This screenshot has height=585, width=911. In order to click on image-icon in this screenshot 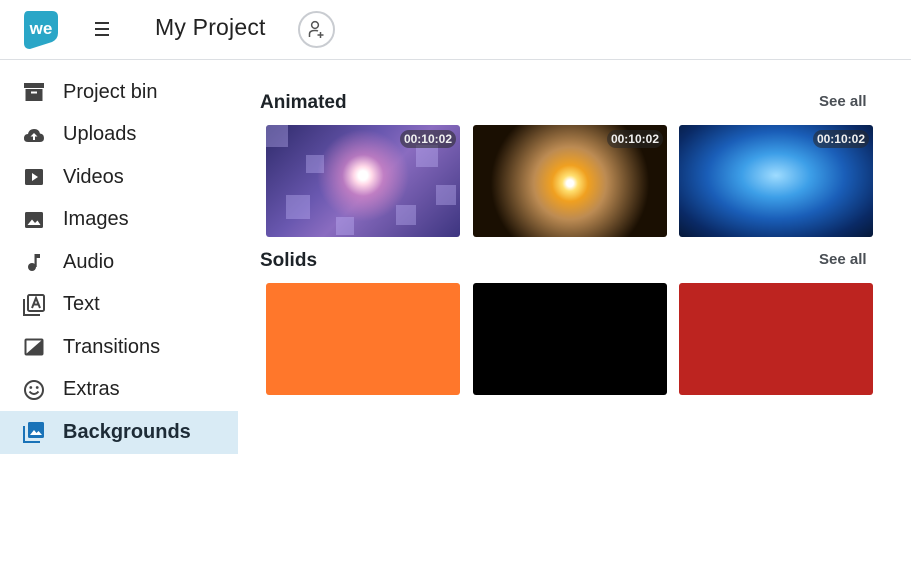, I will do `click(34, 220)`.